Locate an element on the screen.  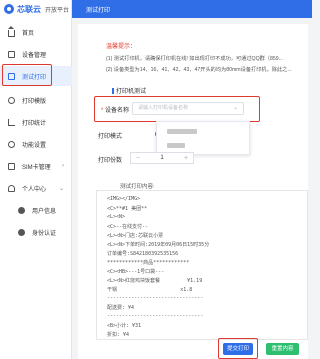
print-mode-label: 打印模式 is located at coordinates (110, 137).